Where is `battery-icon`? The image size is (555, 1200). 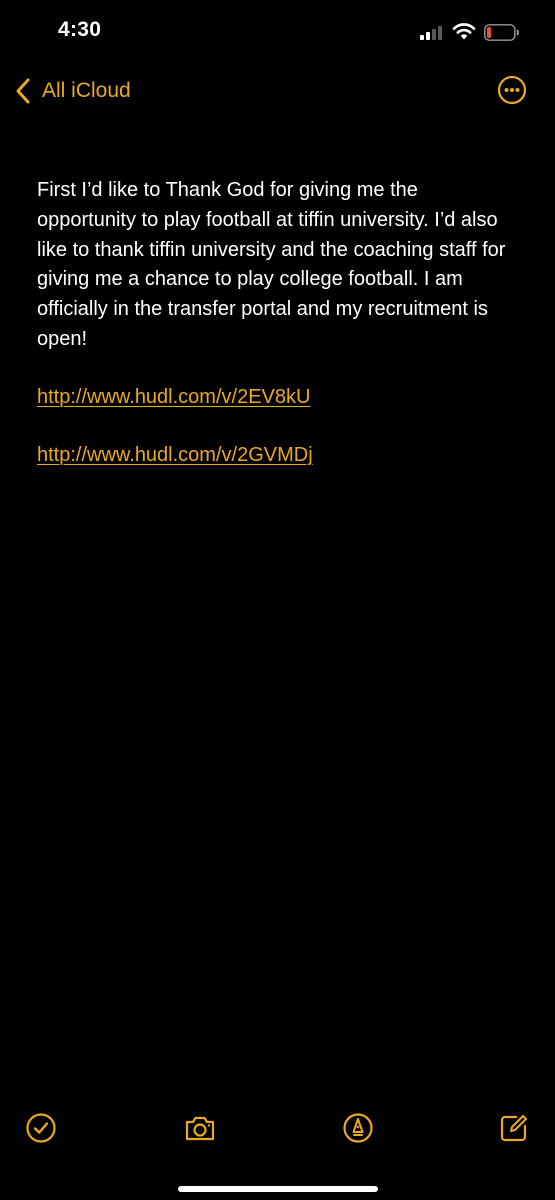
battery-icon is located at coordinates (501, 32).